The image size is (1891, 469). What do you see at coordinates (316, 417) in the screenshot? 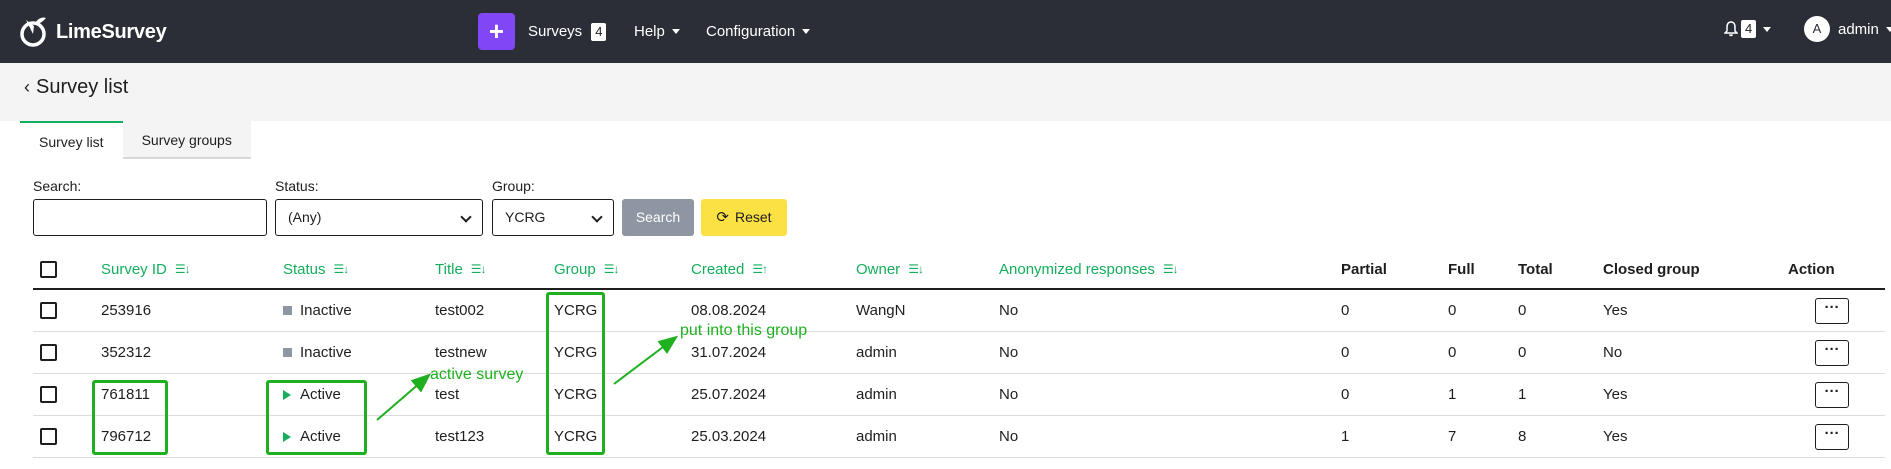
I see `annotation-box-active-status` at bounding box center [316, 417].